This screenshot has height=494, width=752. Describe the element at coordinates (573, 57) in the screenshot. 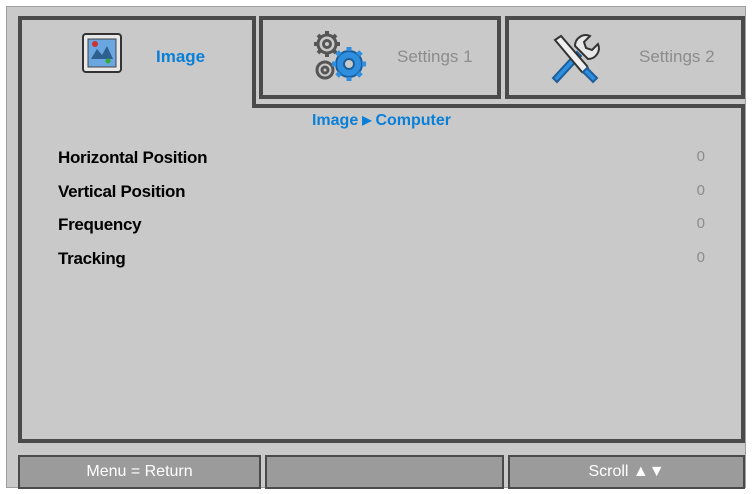

I see `tools-icon` at that location.